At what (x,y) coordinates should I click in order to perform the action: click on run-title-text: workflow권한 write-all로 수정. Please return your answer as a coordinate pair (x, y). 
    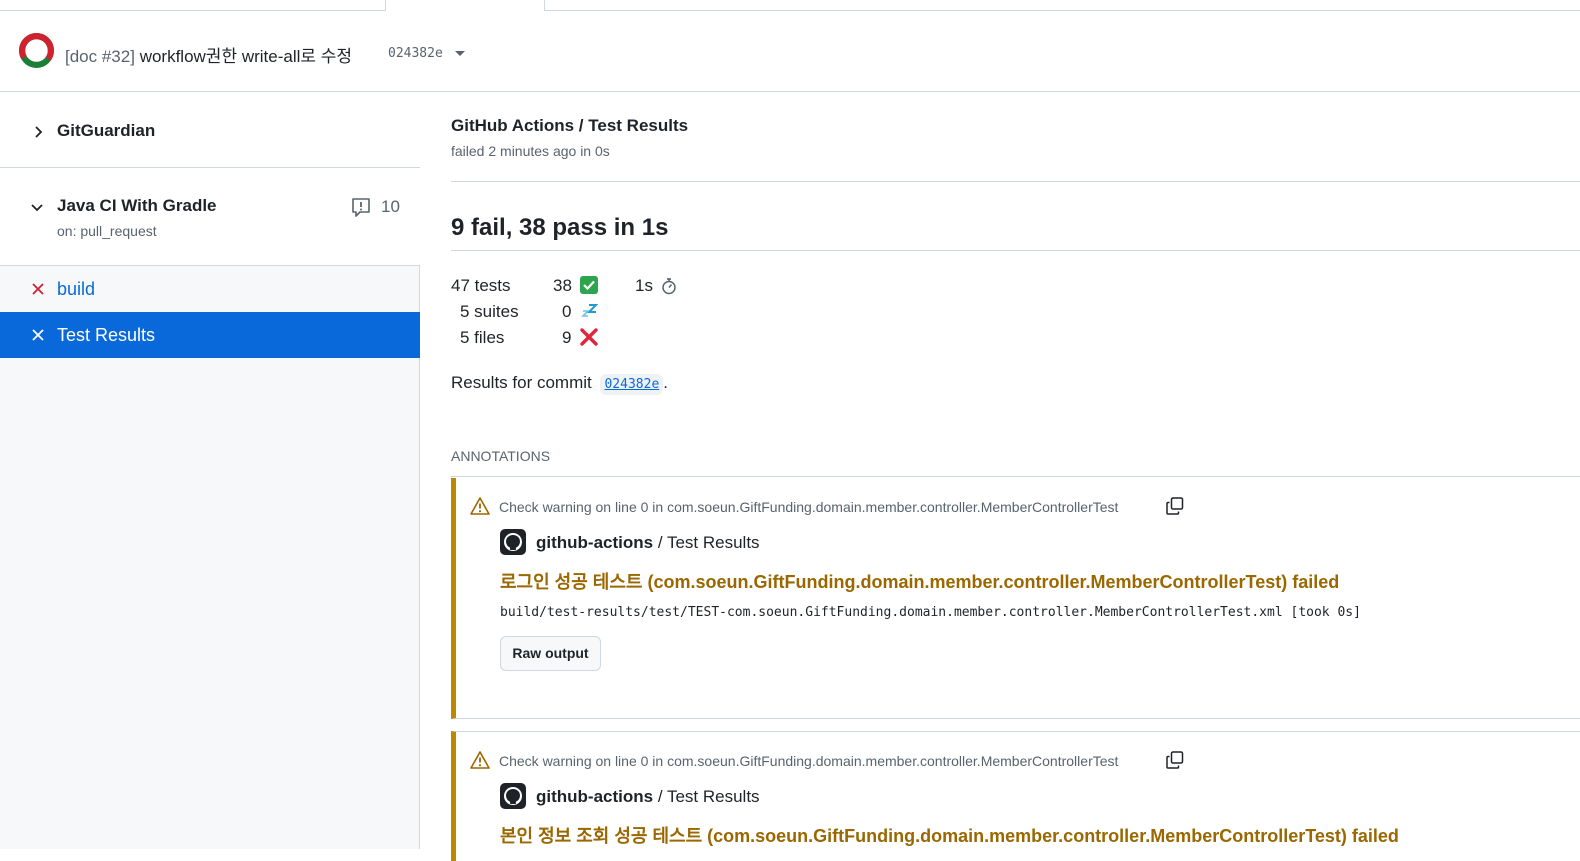
    Looking at the image, I should click on (246, 56).